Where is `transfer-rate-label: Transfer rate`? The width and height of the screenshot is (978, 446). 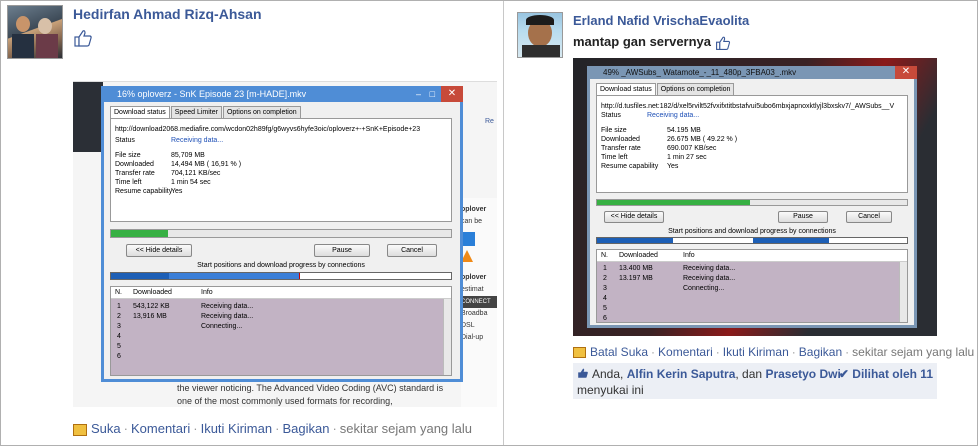
transfer-rate-label: Transfer rate is located at coordinates (135, 173).